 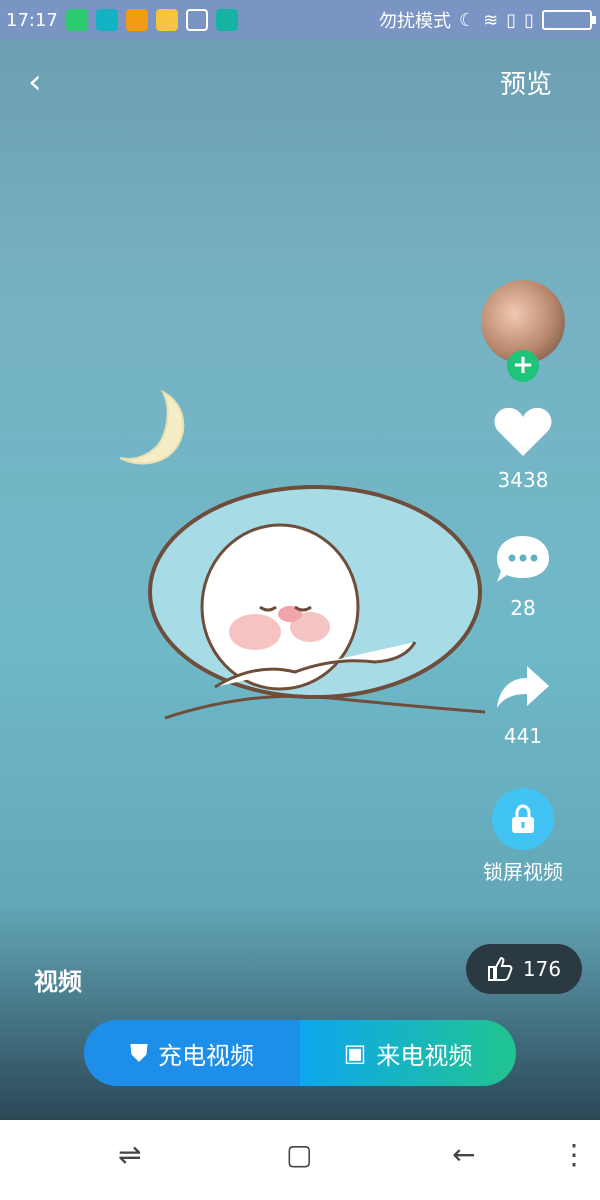 What do you see at coordinates (32, 20) in the screenshot?
I see `status-time: 17:17` at bounding box center [32, 20].